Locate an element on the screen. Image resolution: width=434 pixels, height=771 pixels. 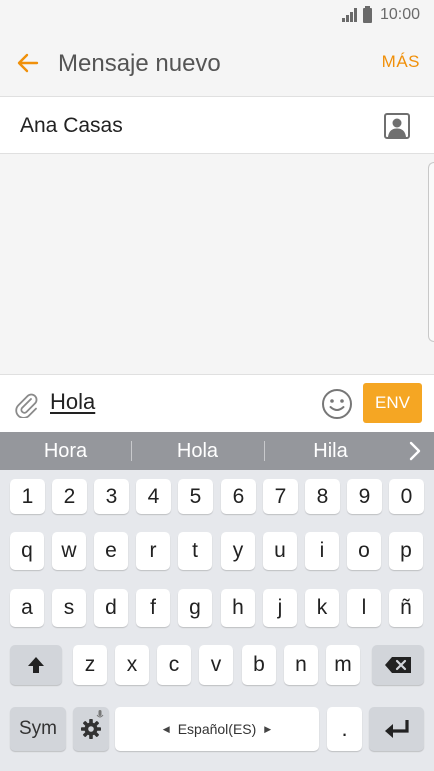
key-0: 0 is located at coordinates (406, 496).